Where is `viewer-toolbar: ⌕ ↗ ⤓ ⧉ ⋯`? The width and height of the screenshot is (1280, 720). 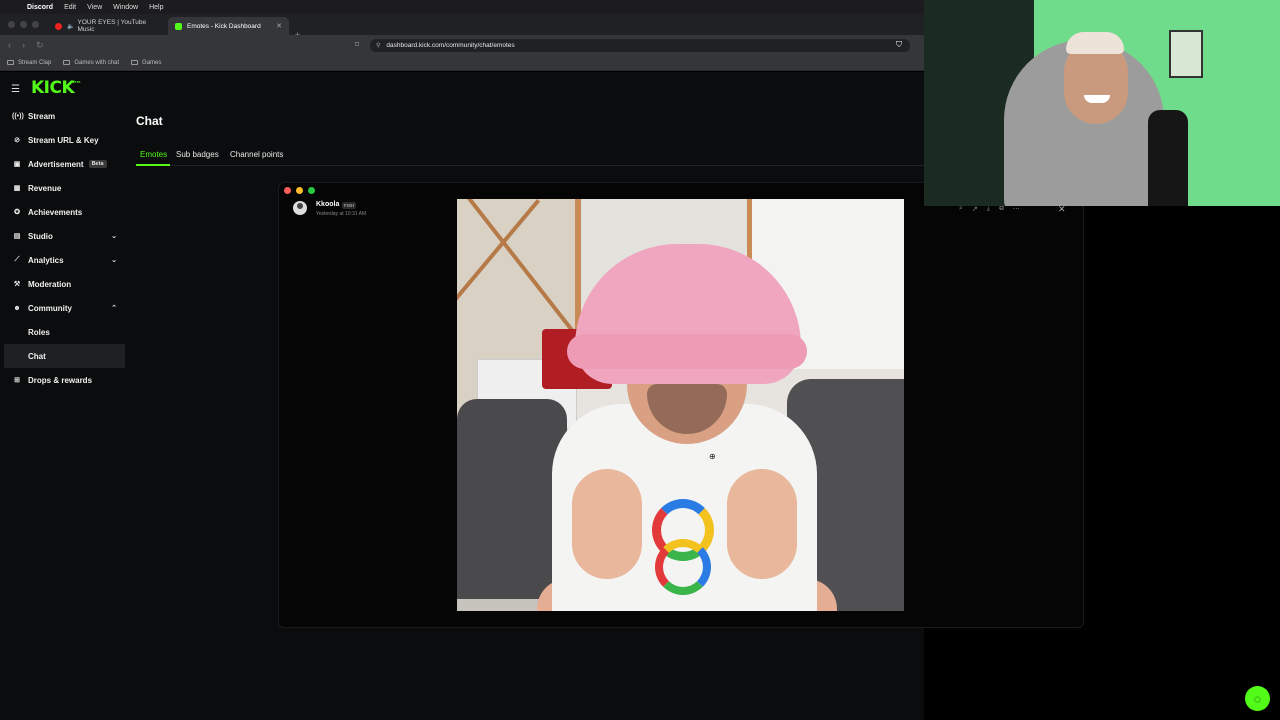 viewer-toolbar: ⌕ ↗ ⤓ ⧉ ⋯ is located at coordinates (989, 209).